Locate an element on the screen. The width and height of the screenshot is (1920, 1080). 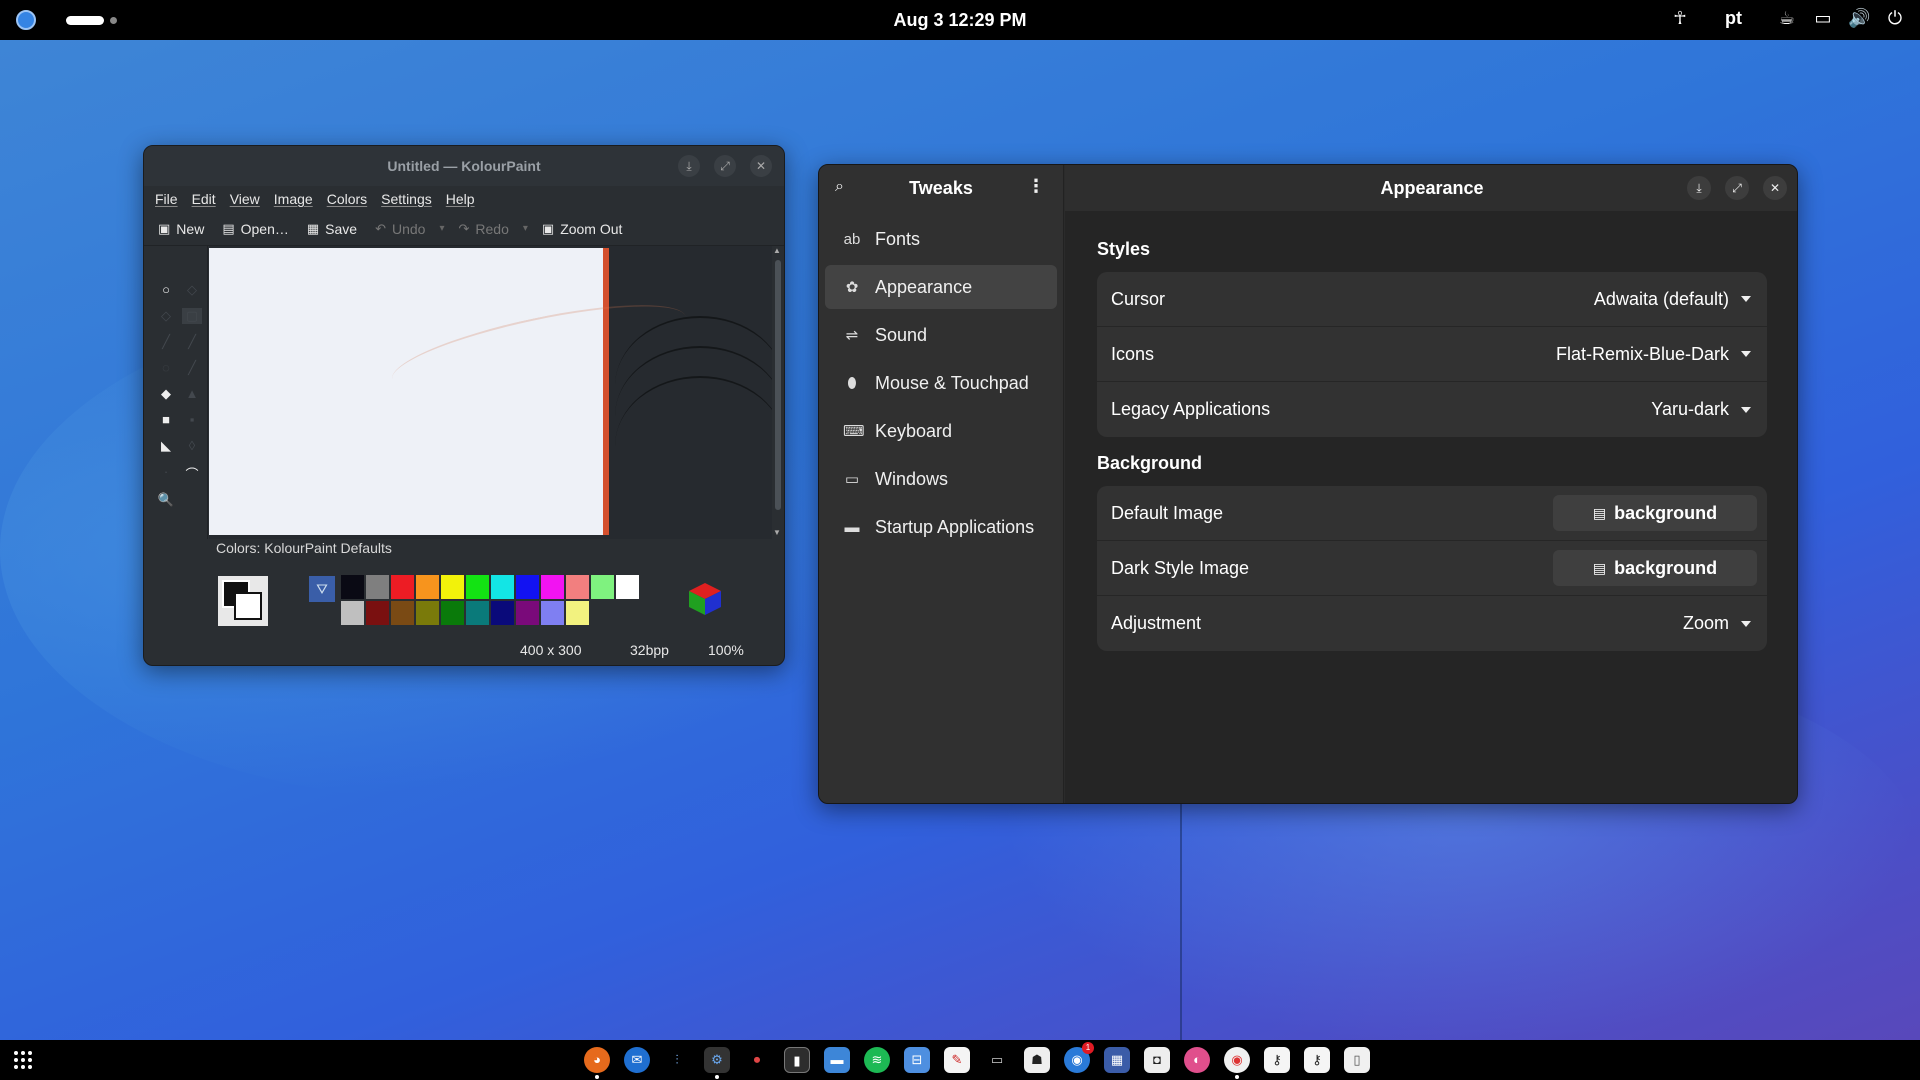
adjustment-dropdown: Zoom is located at coordinates (1717, 623).